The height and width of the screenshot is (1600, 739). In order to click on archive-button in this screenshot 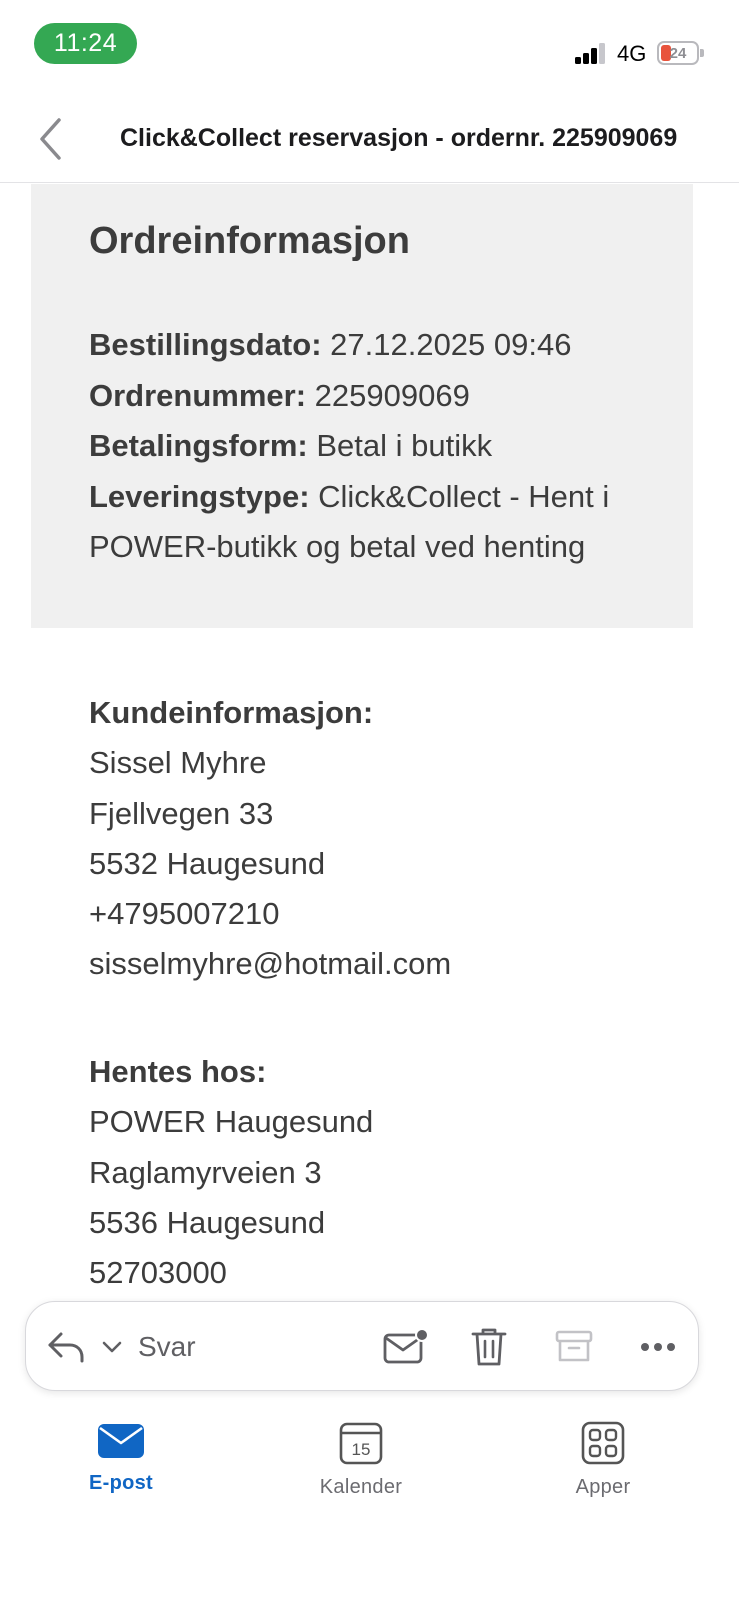, I will do `click(574, 1347)`.